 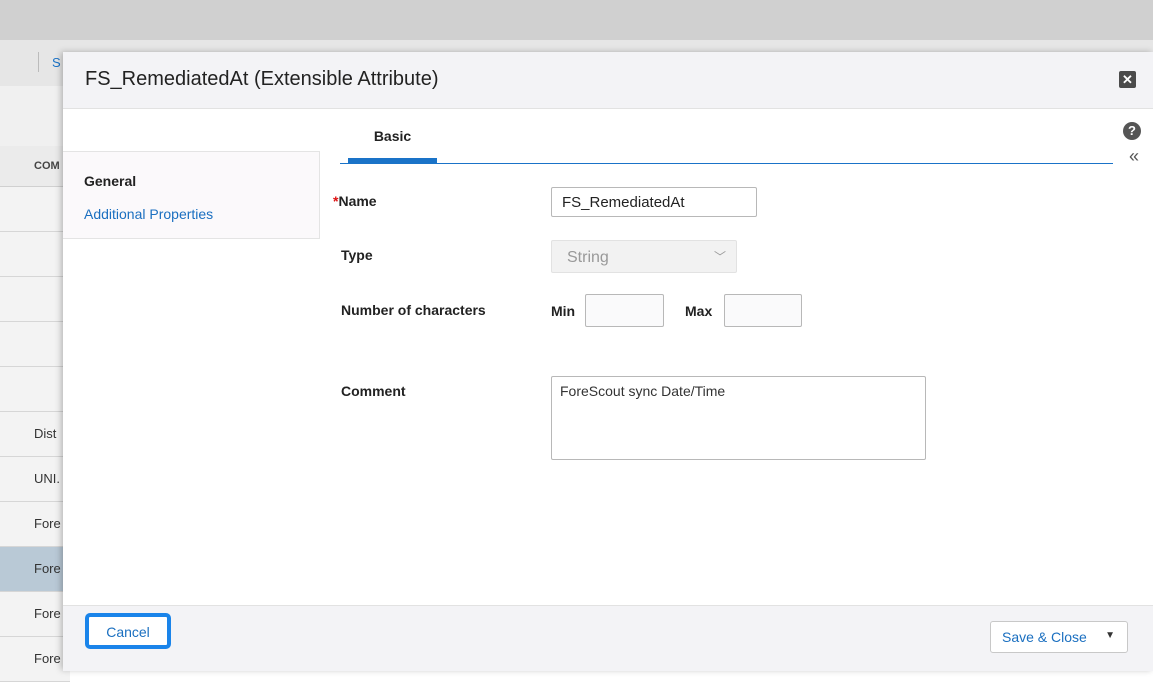 I want to click on tab-basic: Basic, so click(x=392, y=135).